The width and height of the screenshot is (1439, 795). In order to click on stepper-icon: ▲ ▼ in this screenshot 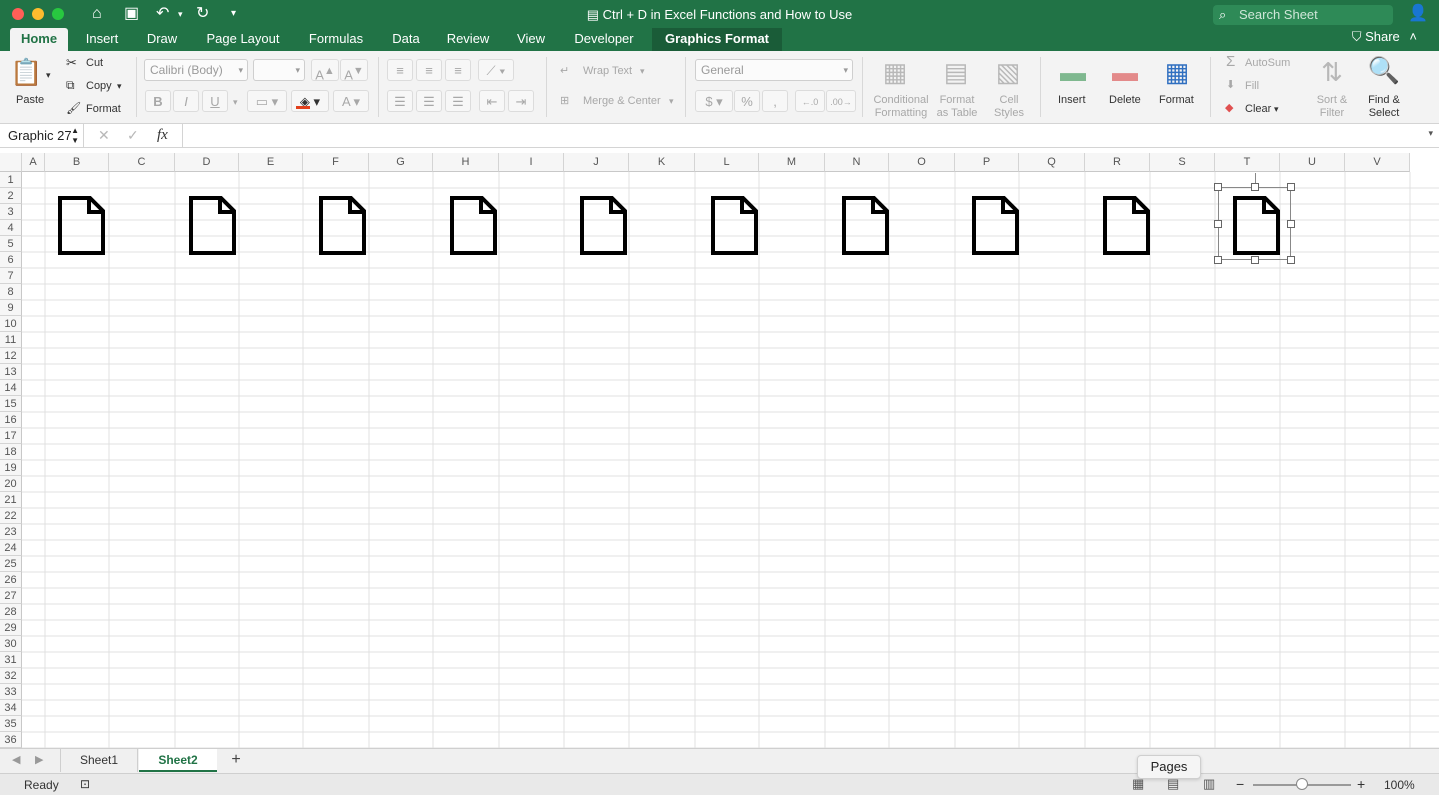, I will do `click(75, 135)`.